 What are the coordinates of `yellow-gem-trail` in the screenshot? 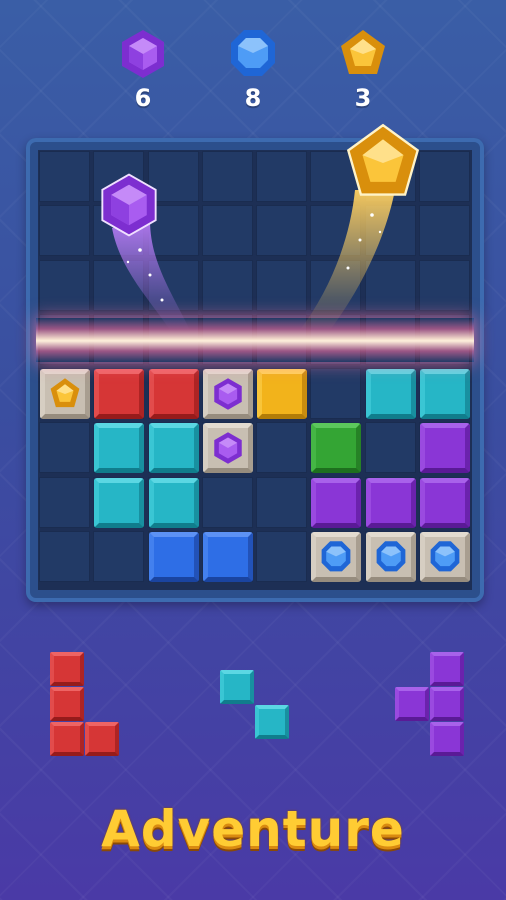 It's located at (347, 260).